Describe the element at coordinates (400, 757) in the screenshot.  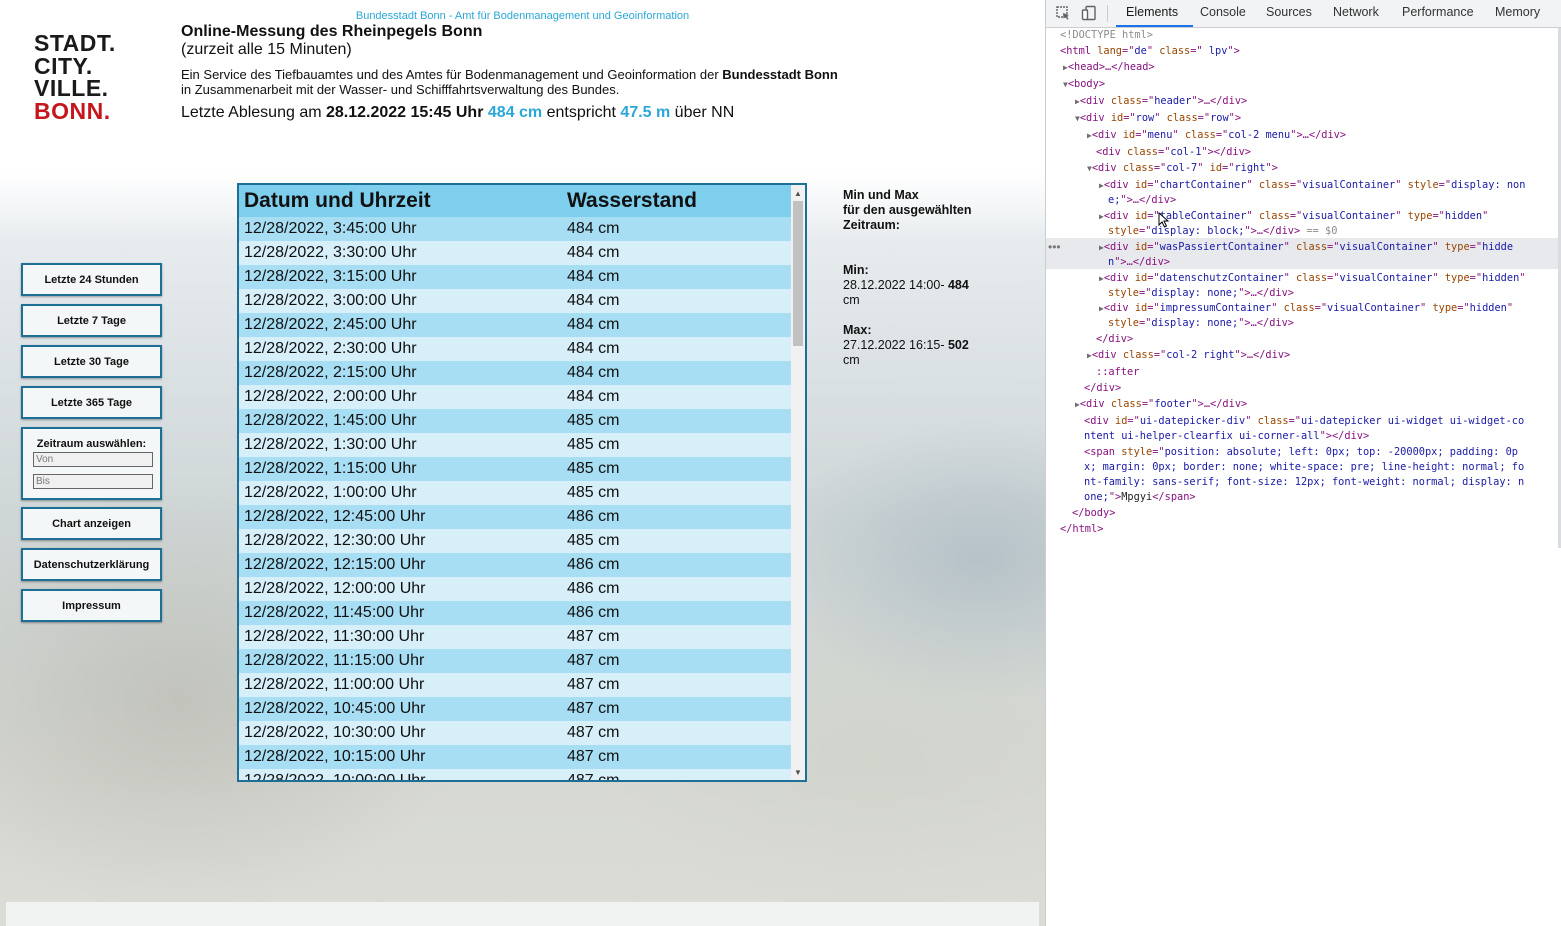
I see `cell-datetime: 12/28/2022, 10:15:00 Uhr` at that location.